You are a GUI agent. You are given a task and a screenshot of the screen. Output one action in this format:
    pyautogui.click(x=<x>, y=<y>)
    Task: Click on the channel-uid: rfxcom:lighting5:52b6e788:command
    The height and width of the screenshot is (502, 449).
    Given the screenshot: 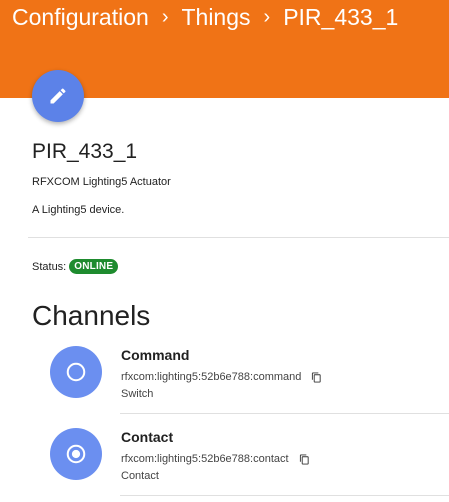 What is the action you would take?
    pyautogui.click(x=221, y=377)
    